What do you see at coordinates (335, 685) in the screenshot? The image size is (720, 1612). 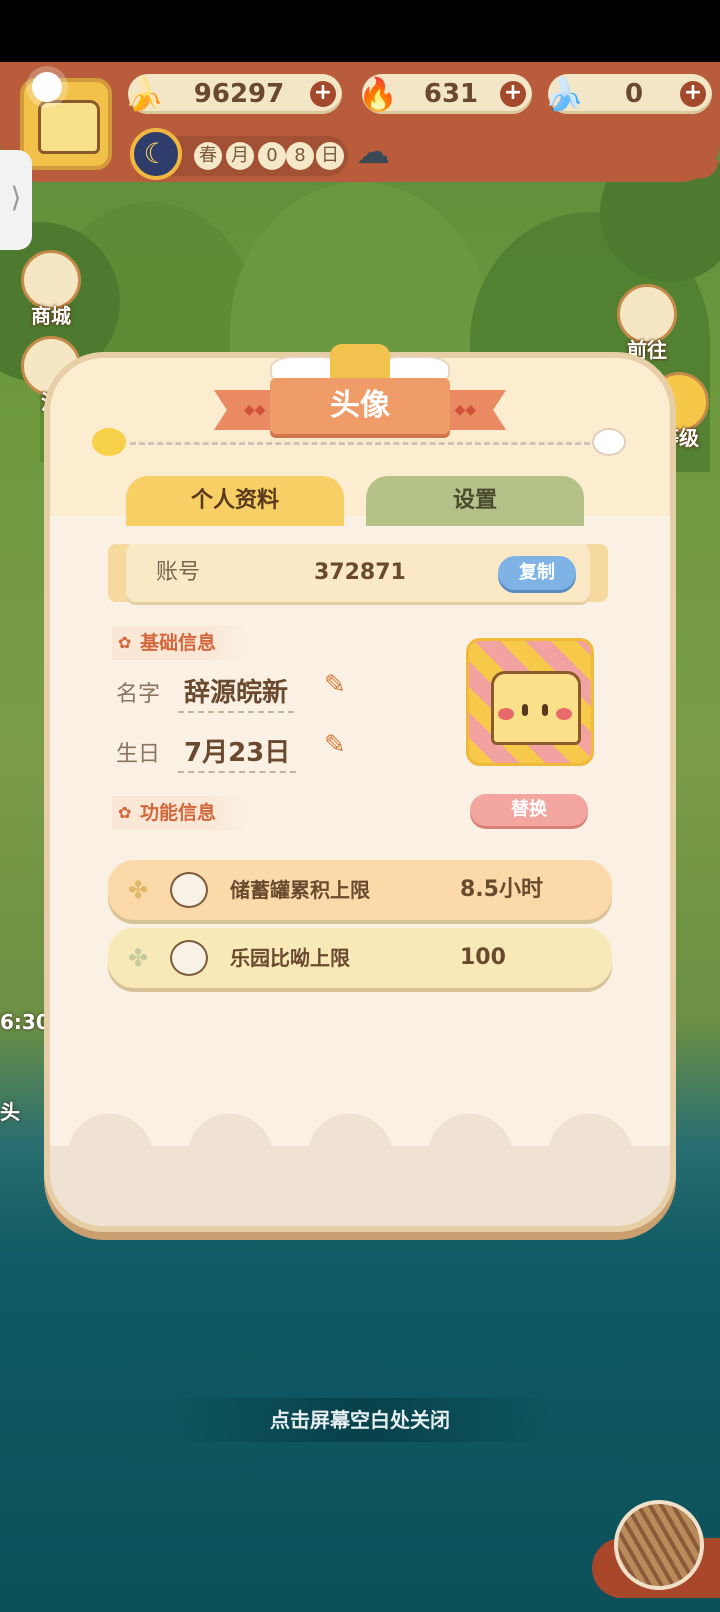 I see `edit-name-pencil-icon: ✎` at bounding box center [335, 685].